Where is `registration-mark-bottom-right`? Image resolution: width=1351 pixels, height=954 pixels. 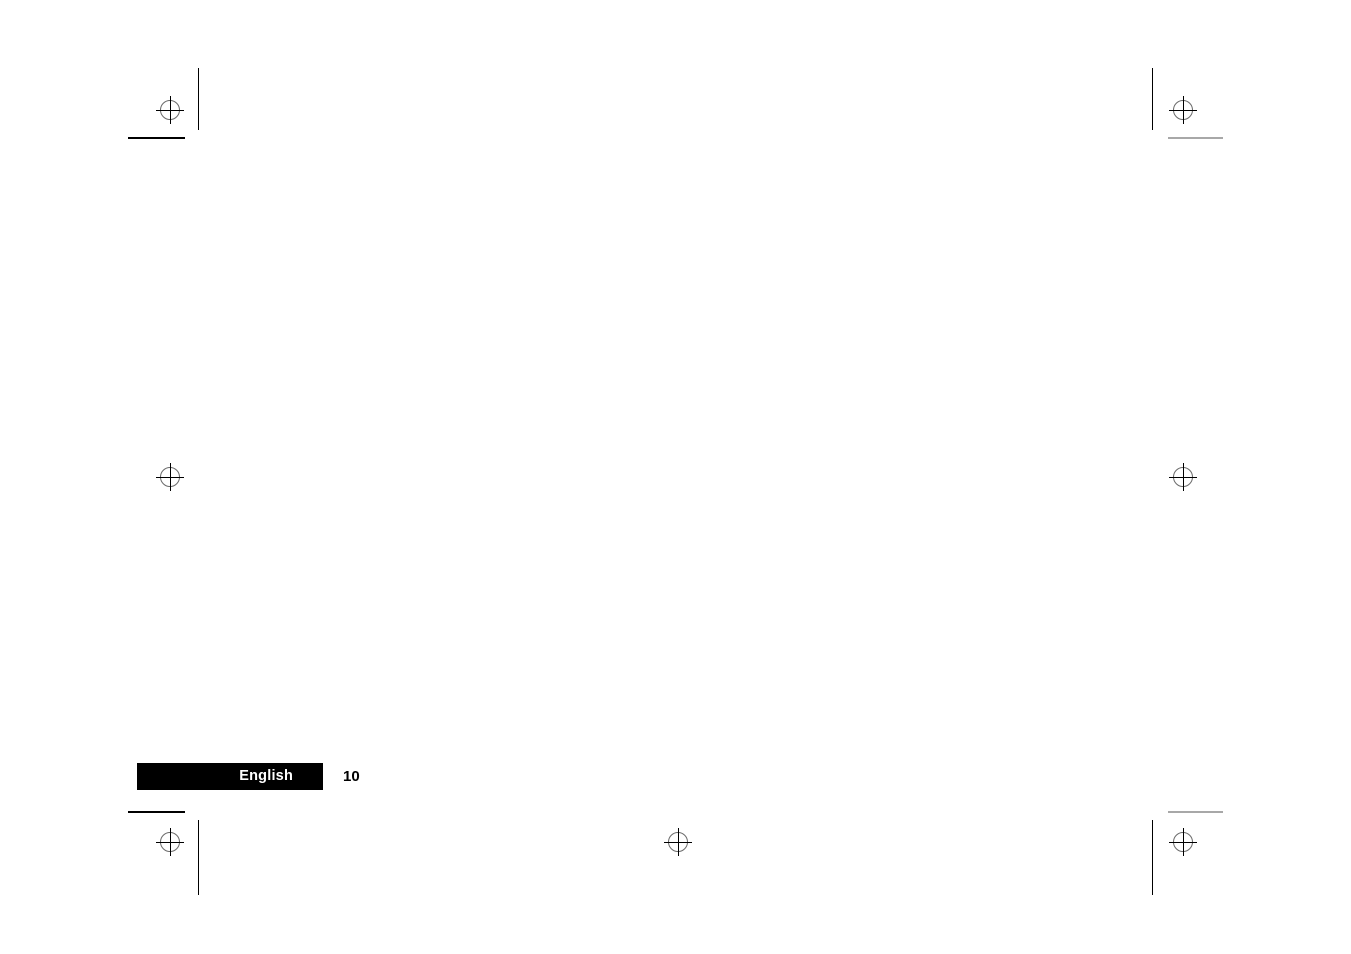
registration-mark-bottom-right is located at coordinates (1183, 842).